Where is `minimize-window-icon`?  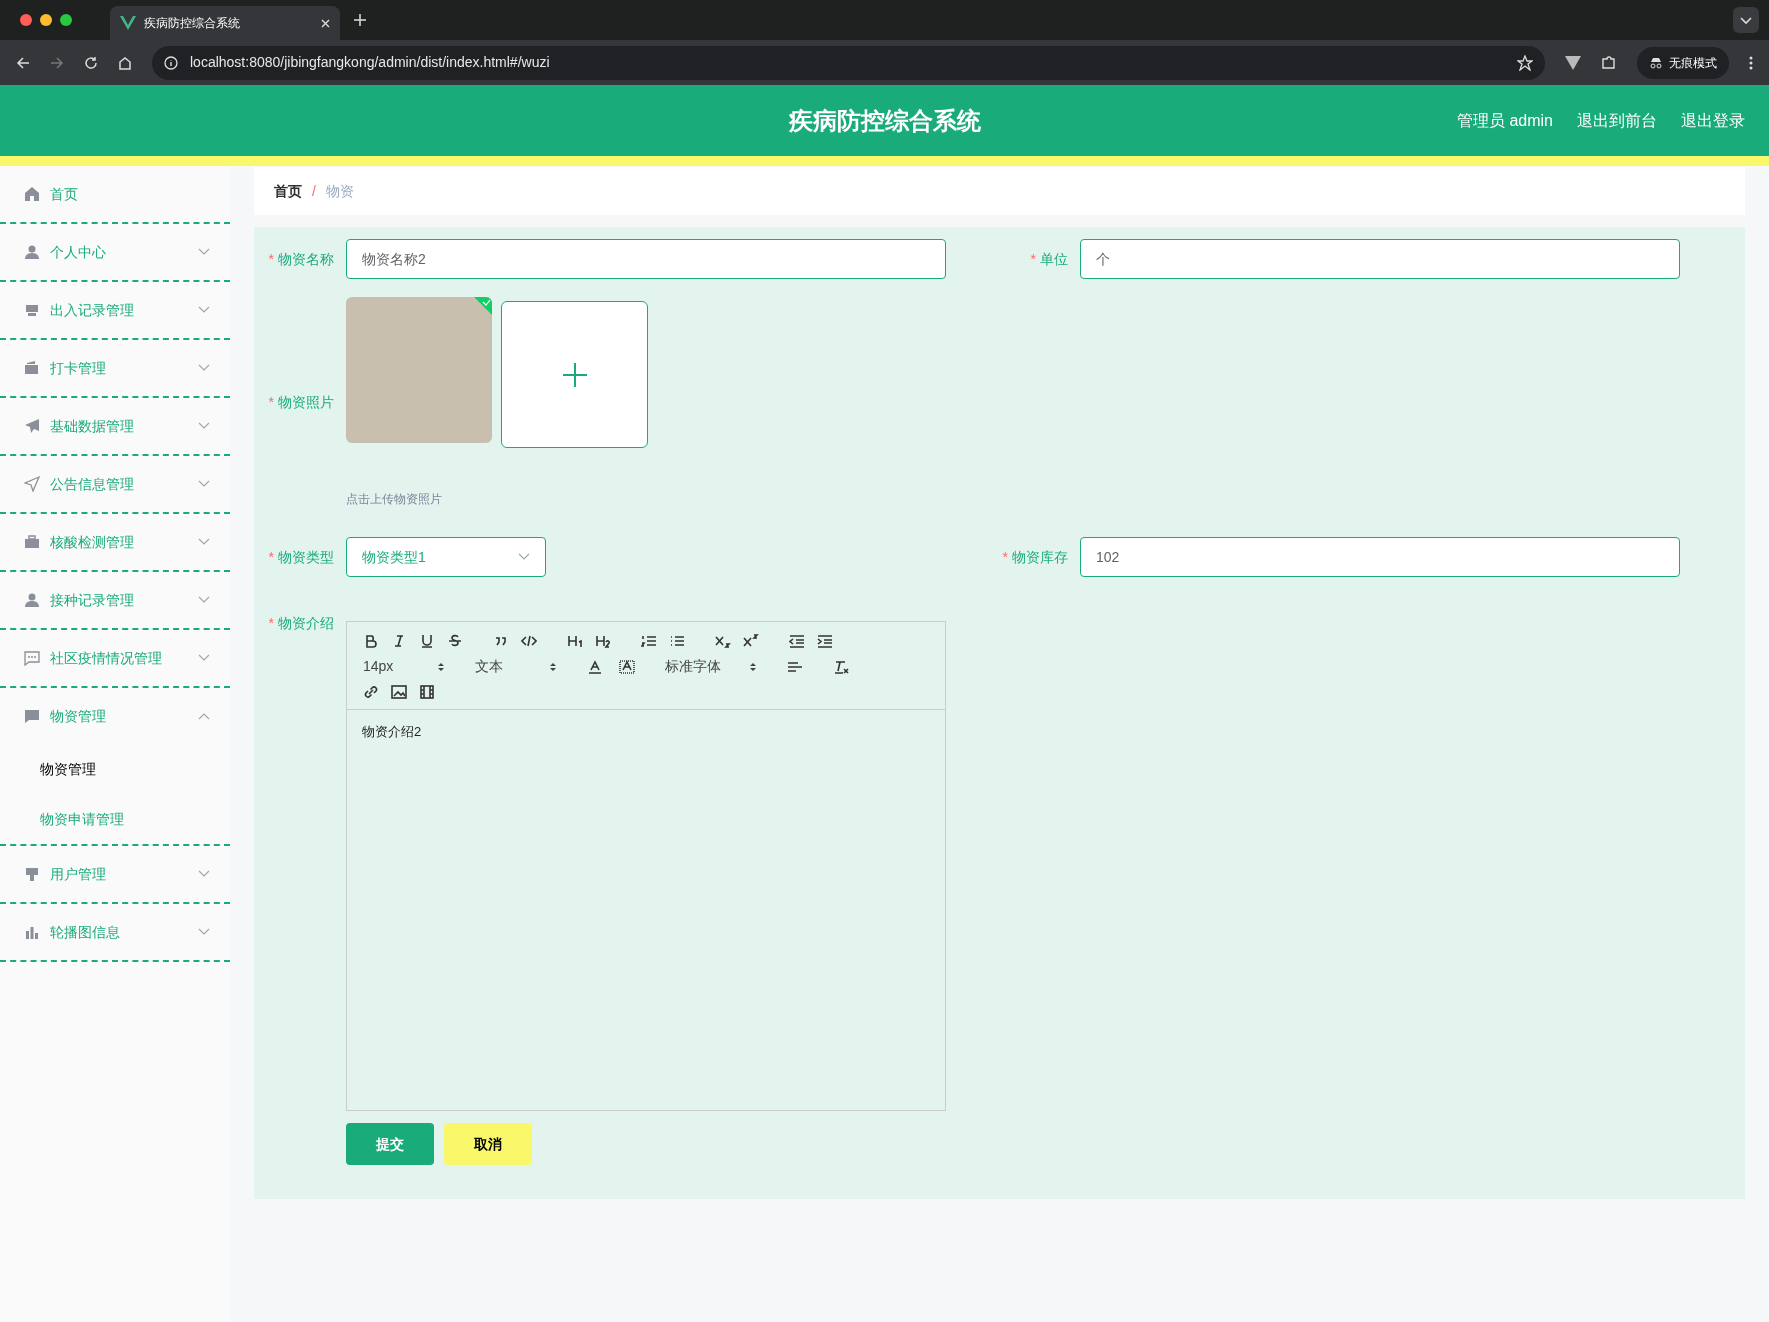 minimize-window-icon is located at coordinates (46, 20).